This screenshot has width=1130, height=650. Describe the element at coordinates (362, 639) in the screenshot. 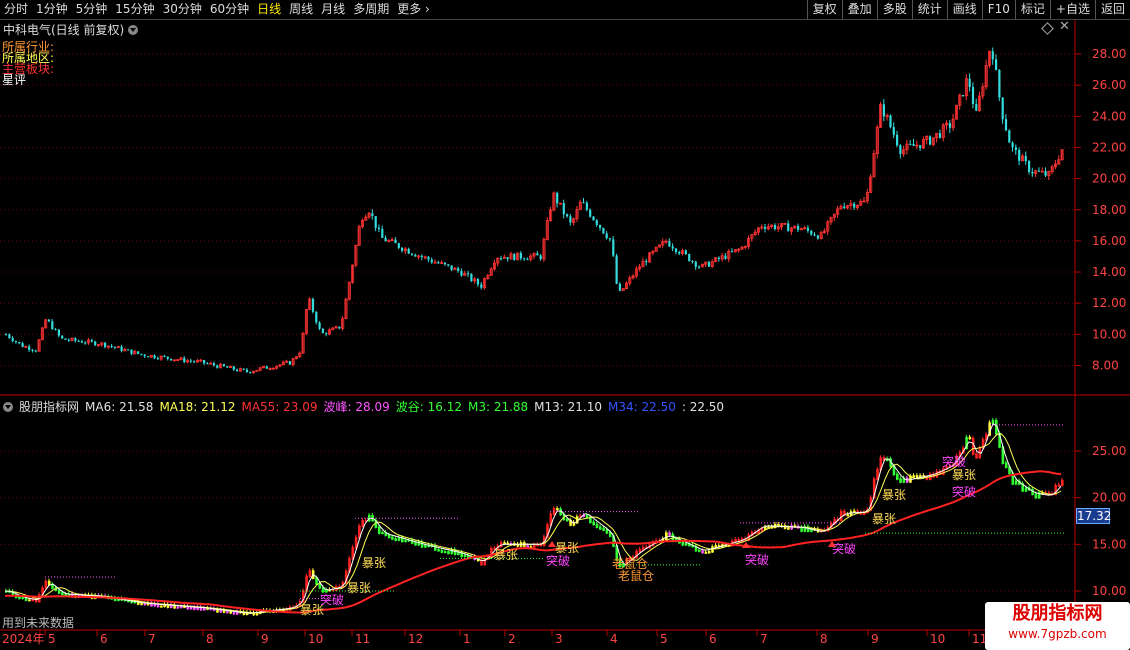

I see `date-axis-label: 11` at that location.